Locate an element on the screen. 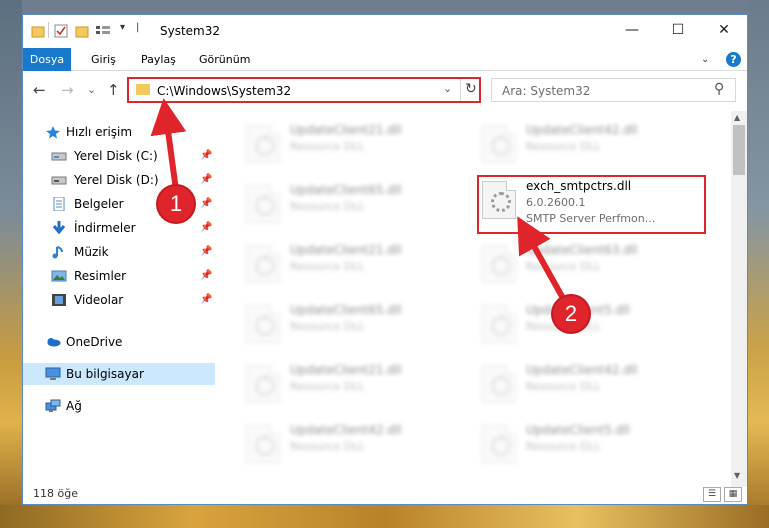 The image size is (769, 528). arrow-to-file is located at coordinates (542, 259).